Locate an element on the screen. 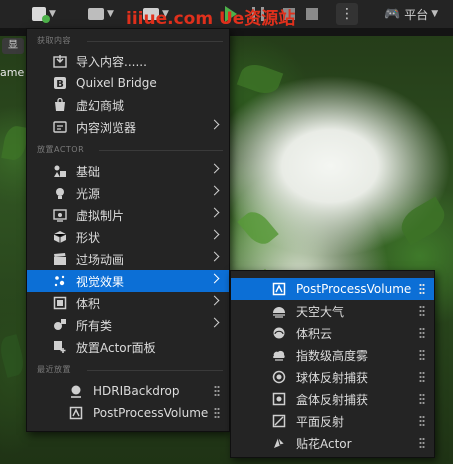 Image resolution: width=453 pixels, height=464 pixels. place-actor-panel-icon is located at coordinates (60, 347).